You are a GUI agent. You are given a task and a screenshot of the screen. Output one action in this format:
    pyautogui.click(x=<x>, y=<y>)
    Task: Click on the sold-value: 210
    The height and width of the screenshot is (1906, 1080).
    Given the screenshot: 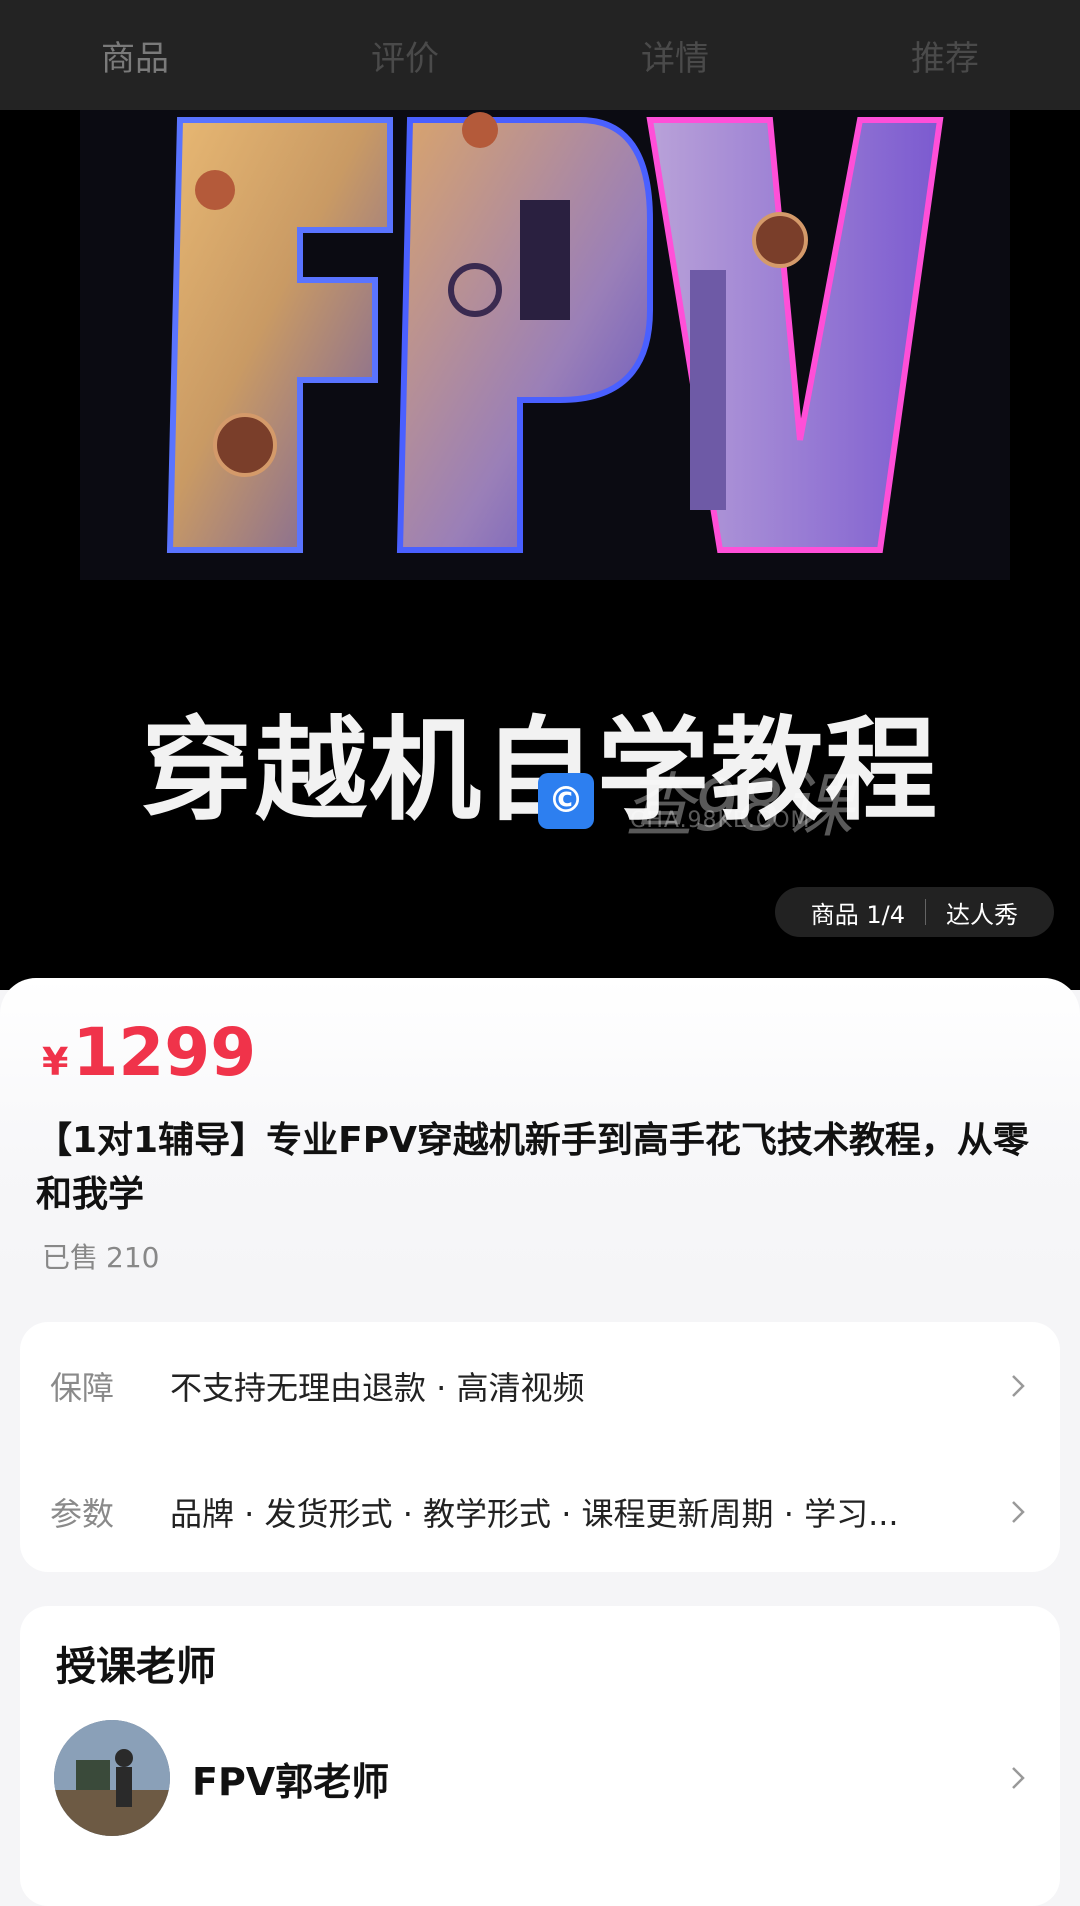 What is the action you would take?
    pyautogui.click(x=133, y=1257)
    